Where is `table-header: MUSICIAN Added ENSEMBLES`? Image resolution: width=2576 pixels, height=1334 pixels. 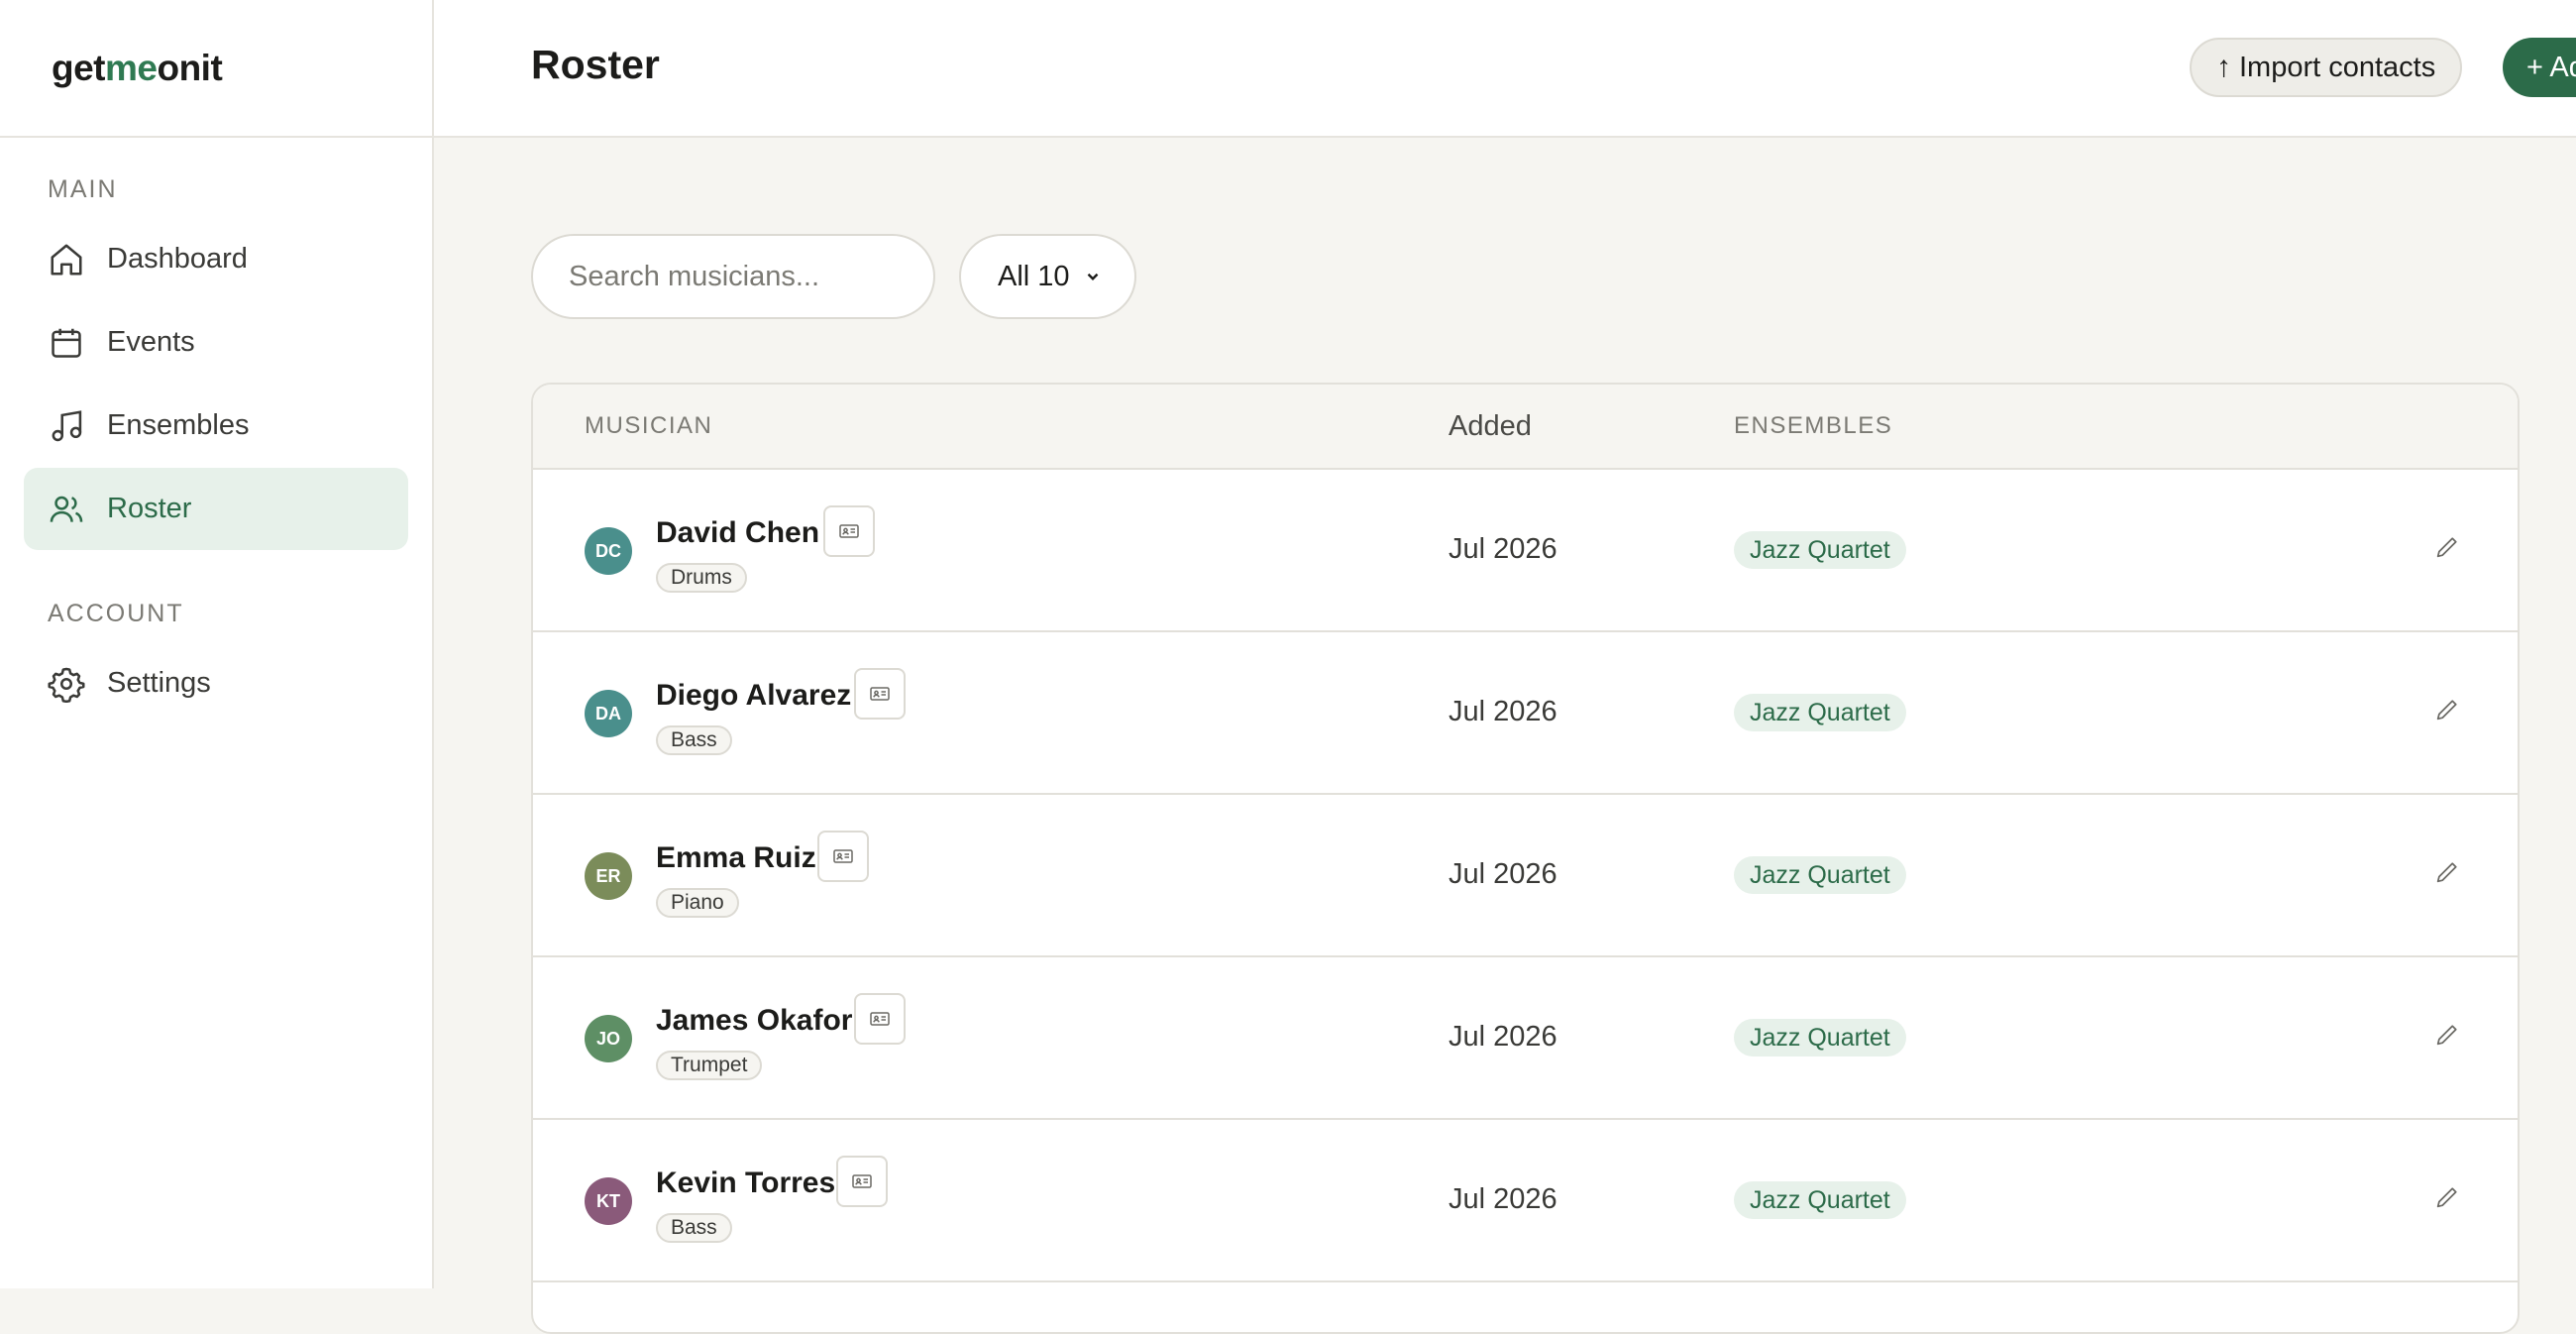 table-header: MUSICIAN Added ENSEMBLES is located at coordinates (1525, 427).